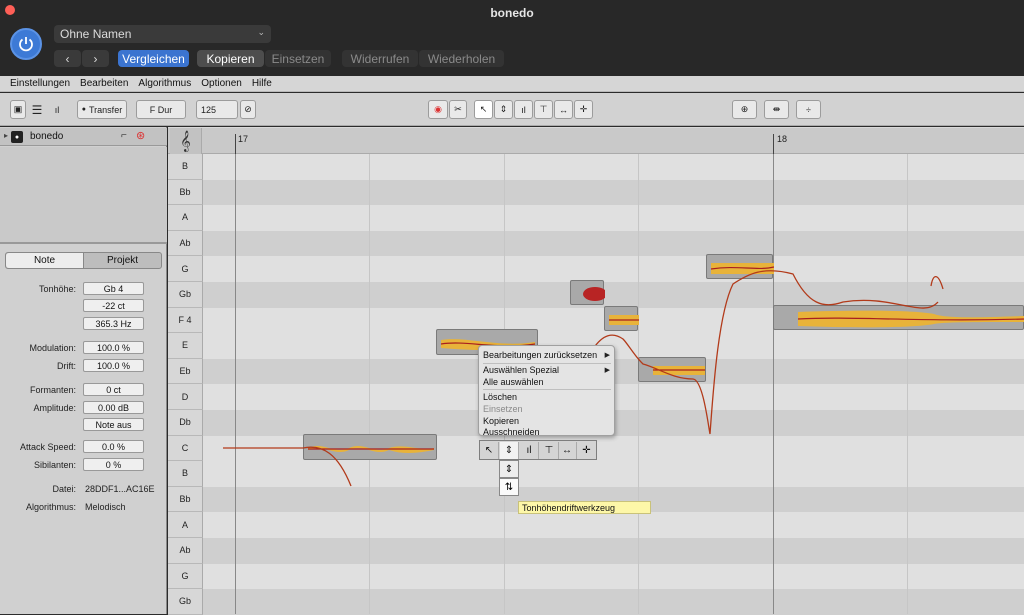 The height and width of the screenshot is (615, 1024). Describe the element at coordinates (113, 464) in the screenshot. I see `sibilants-field: 0 %` at that location.